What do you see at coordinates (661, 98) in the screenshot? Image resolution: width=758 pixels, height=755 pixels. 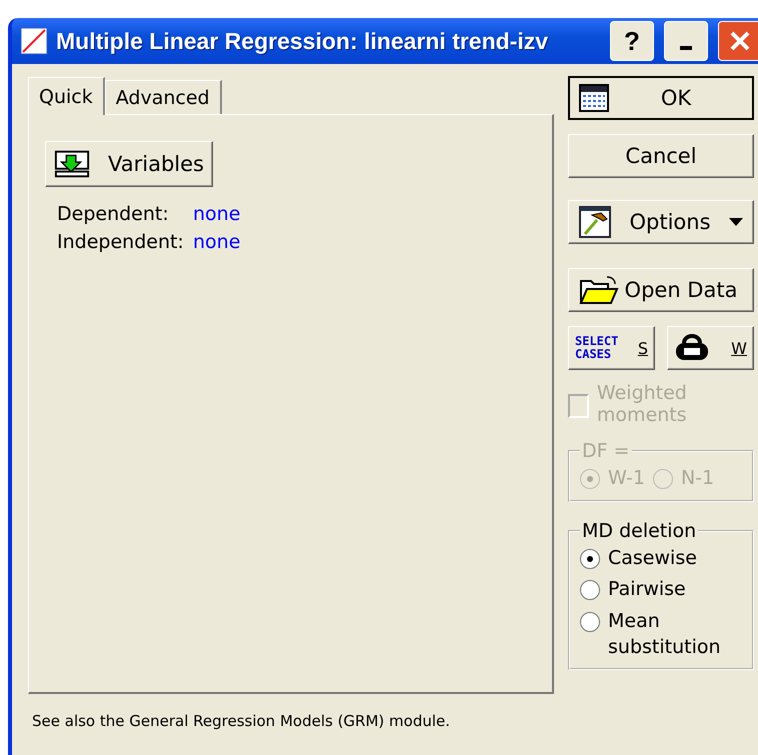 I see `ok-button: OK` at bounding box center [661, 98].